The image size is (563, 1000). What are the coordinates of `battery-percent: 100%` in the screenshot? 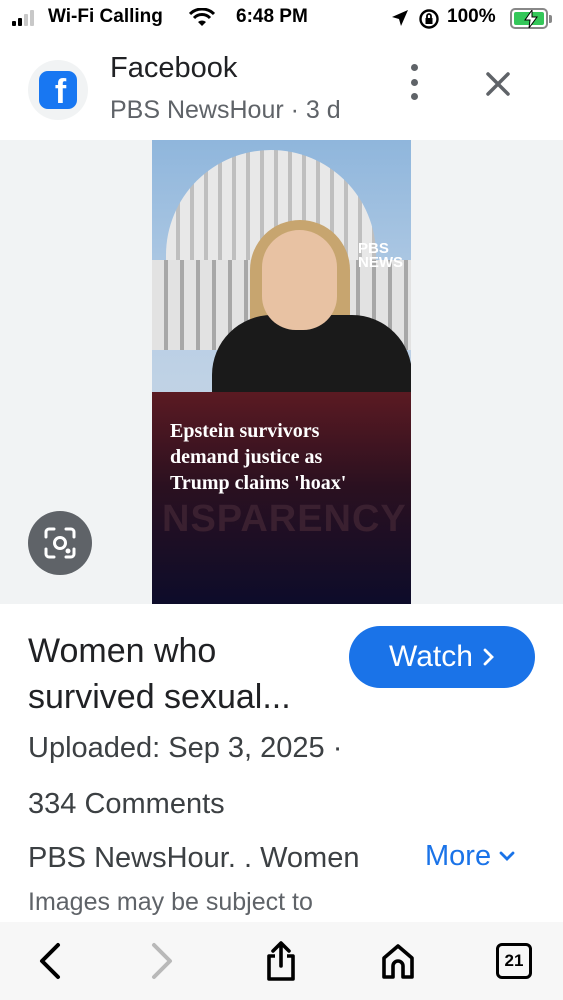 It's located at (471, 16).